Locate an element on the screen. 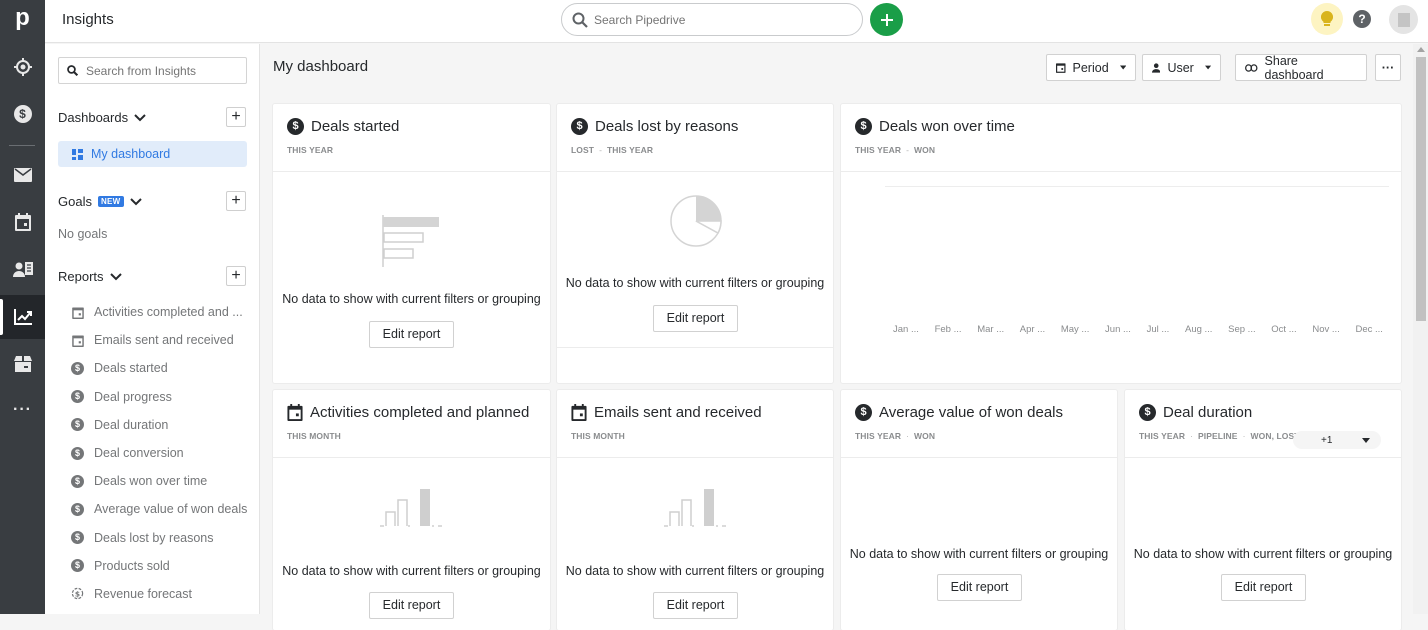 The width and height of the screenshot is (1428, 630). report-item: Emails sent and received is located at coordinates (161, 340).